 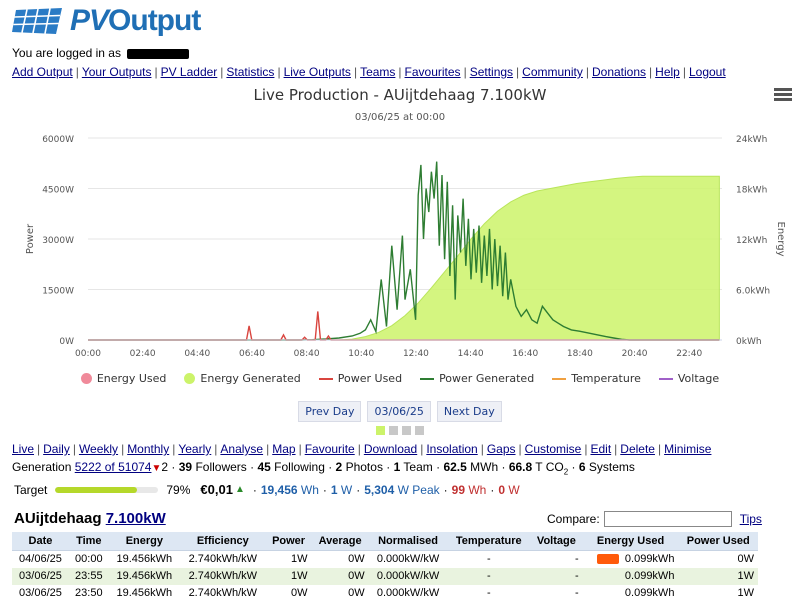 I want to click on system-nav-link-weekly: Weekly, so click(x=98, y=449).